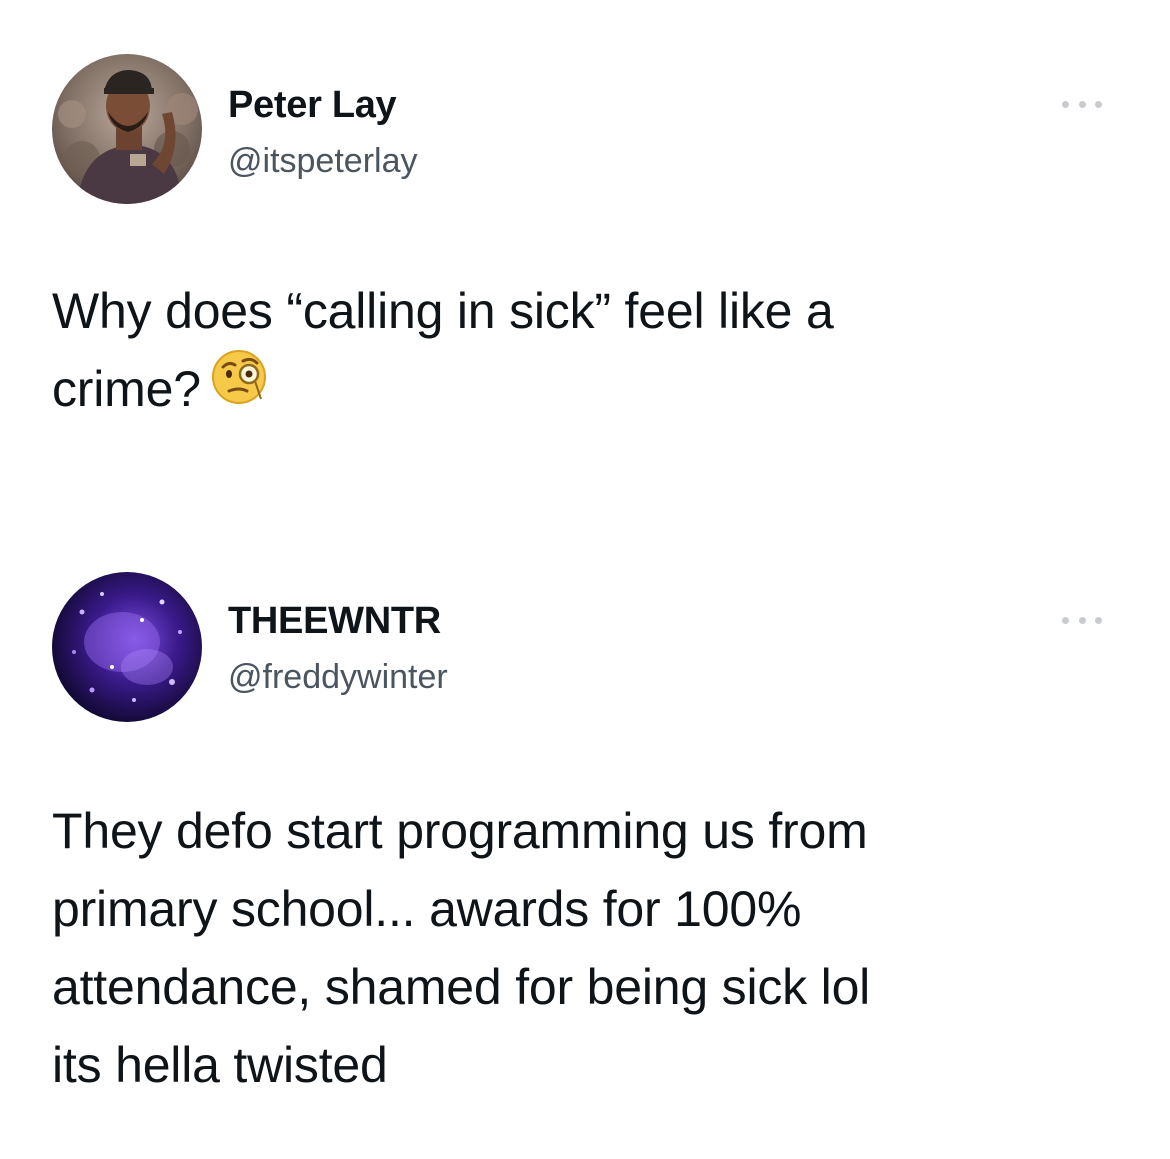 This screenshot has height=1159, width=1170. What do you see at coordinates (220, 1065) in the screenshot?
I see `tweet-text-line: its hella twisted` at bounding box center [220, 1065].